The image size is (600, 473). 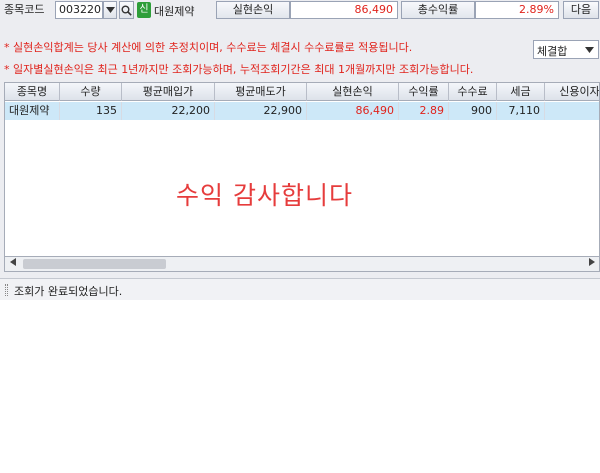 I want to click on col-header-fee: 수수료, so click(x=473, y=92).